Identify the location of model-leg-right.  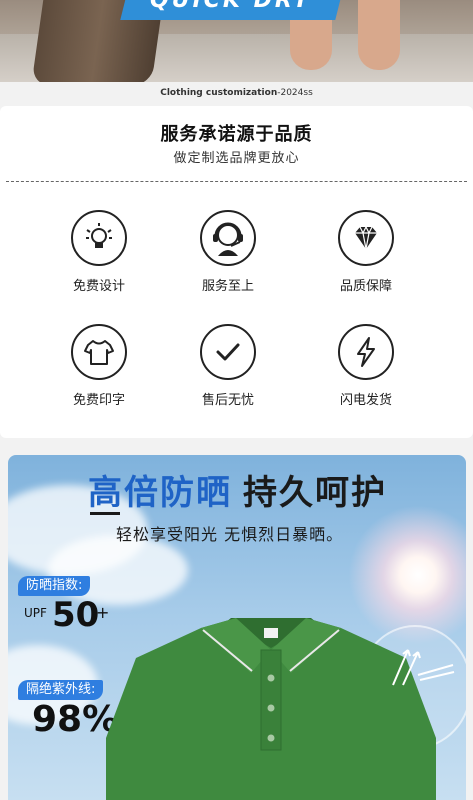
(379, 35).